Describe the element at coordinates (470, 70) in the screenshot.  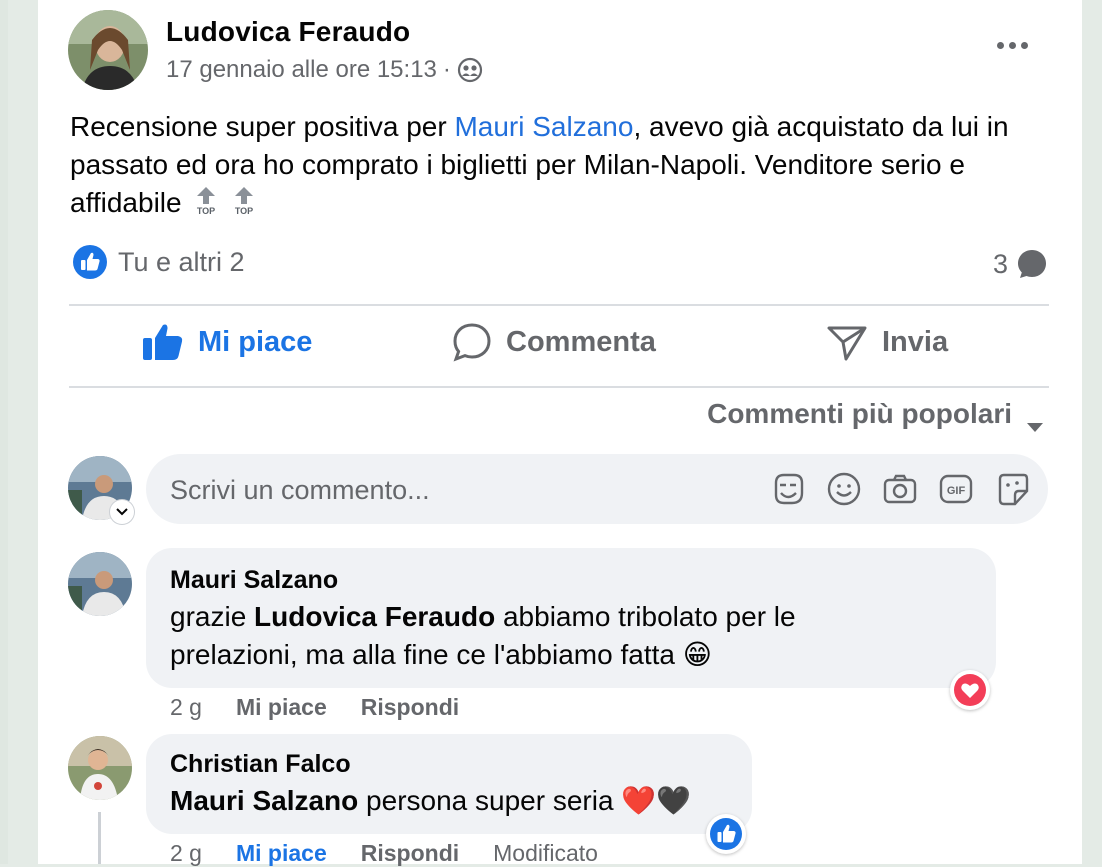
I see `friends-icon` at that location.